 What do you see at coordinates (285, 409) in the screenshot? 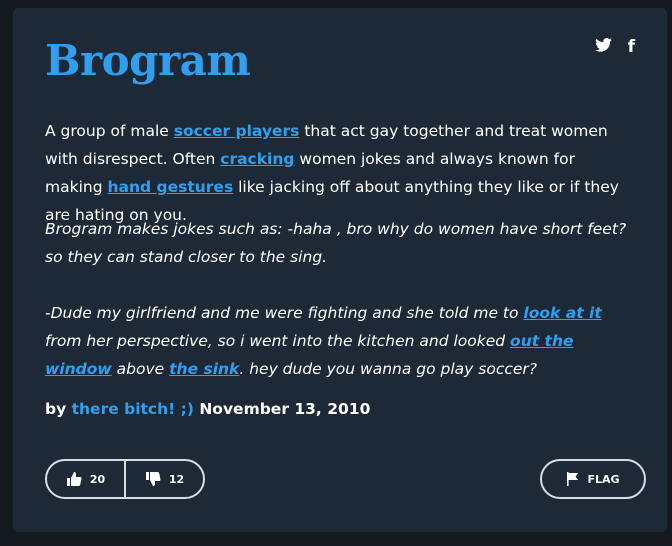
I see `post-date: November 13, 2010` at bounding box center [285, 409].